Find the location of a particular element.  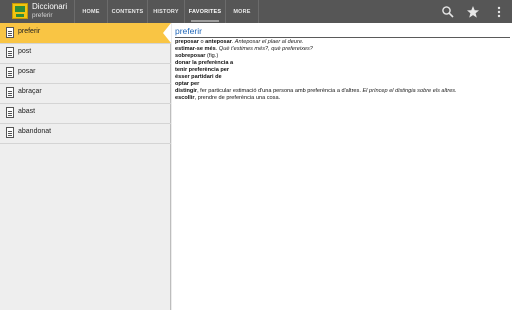

list-item-label: post is located at coordinates (25, 51).